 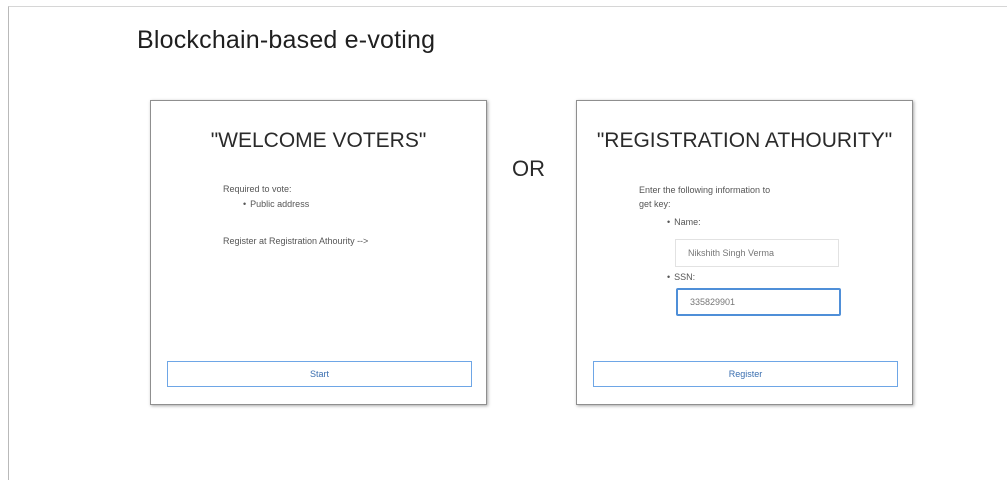 What do you see at coordinates (705, 190) in the screenshot?
I see `registration-instructions-line1: Enter the following information to` at bounding box center [705, 190].